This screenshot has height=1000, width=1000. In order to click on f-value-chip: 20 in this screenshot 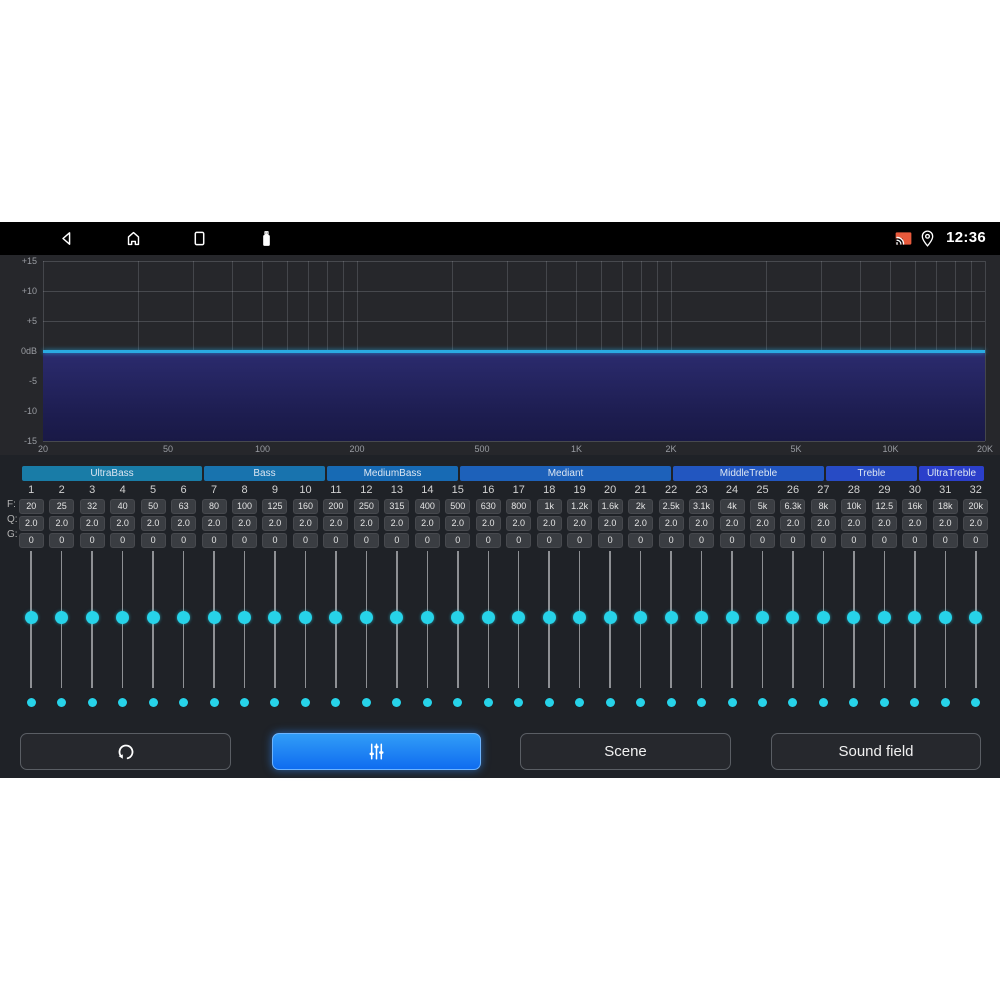, I will do `click(31, 506)`.